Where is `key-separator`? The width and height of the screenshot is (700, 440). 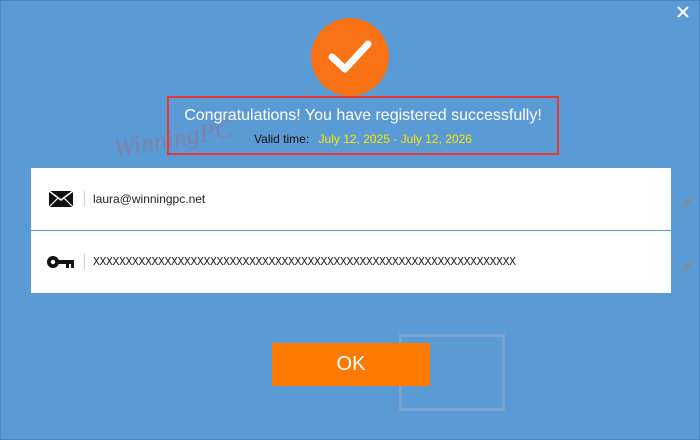 key-separator is located at coordinates (84, 262).